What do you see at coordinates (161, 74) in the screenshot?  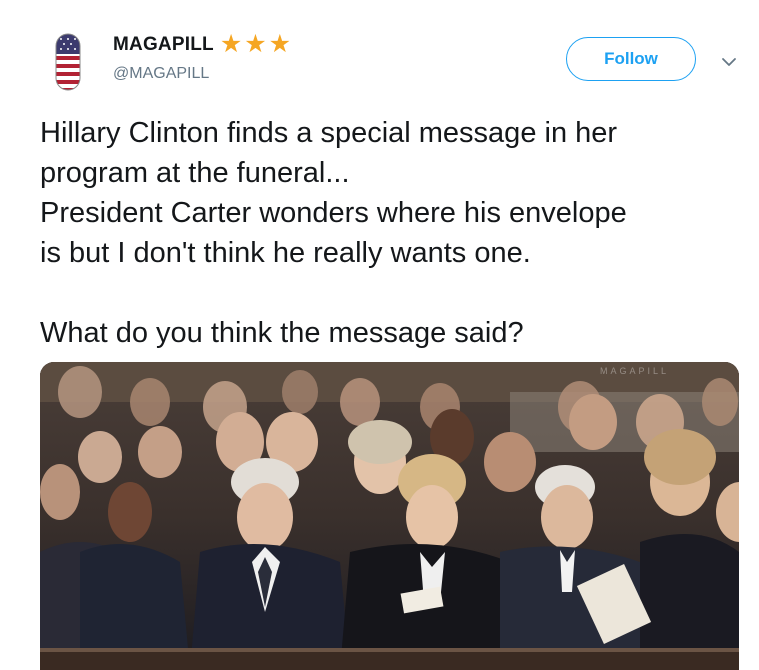 I see `user-handle: @MAGAPILL` at bounding box center [161, 74].